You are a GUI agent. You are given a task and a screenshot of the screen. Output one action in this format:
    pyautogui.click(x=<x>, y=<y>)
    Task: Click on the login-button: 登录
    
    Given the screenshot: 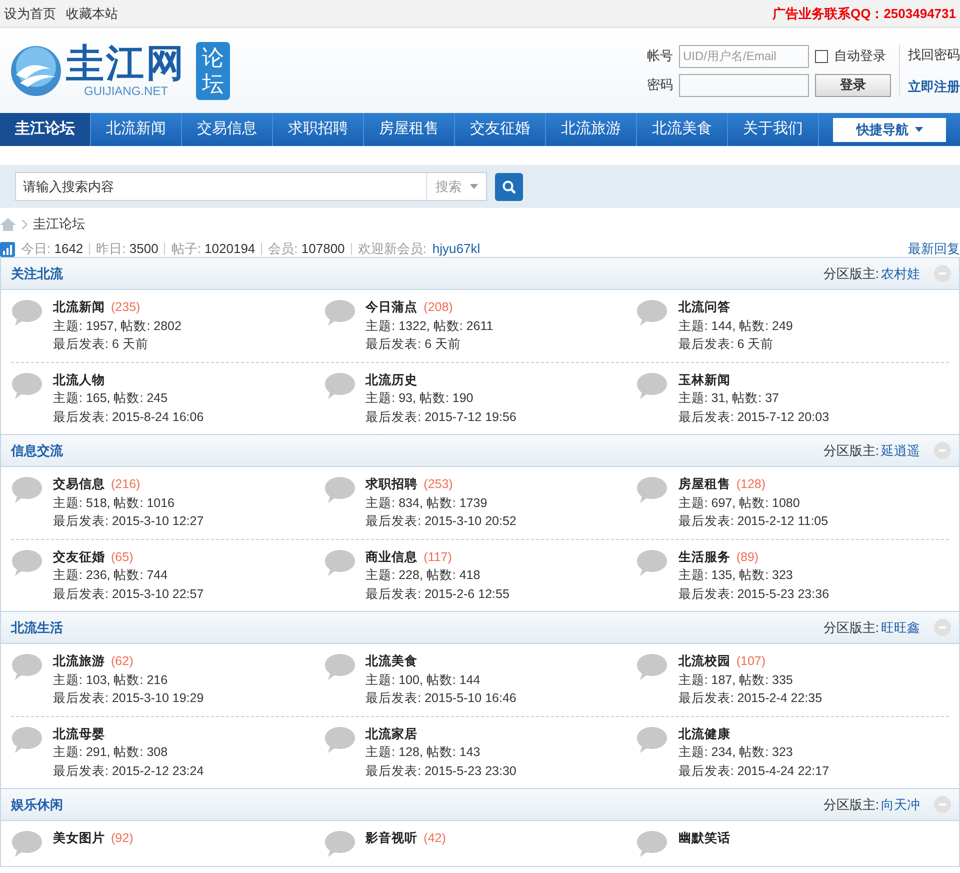 What is the action you would take?
    pyautogui.click(x=853, y=85)
    